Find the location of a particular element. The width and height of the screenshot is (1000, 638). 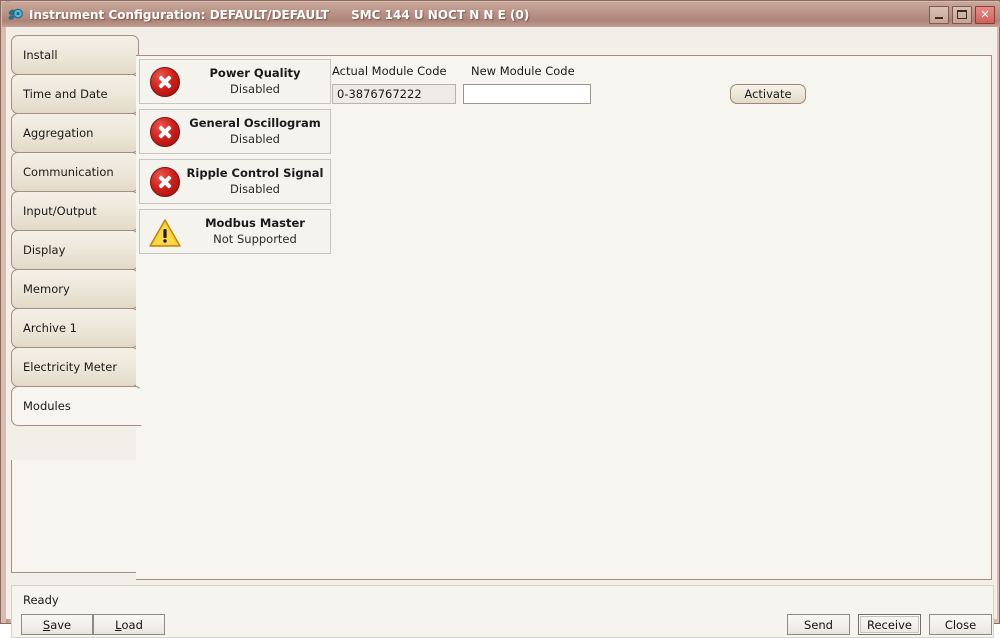

tab-memory: Memory is located at coordinates (75, 289).